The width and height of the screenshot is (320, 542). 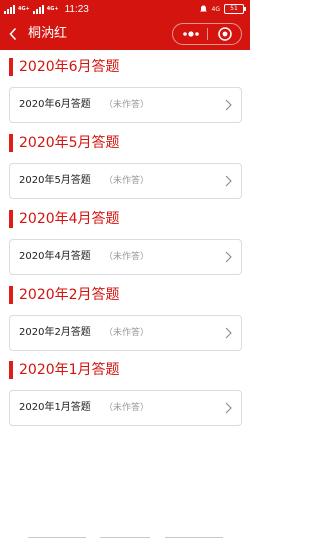 What do you see at coordinates (69, 67) in the screenshot?
I see `section-title: 2020年6月答题` at bounding box center [69, 67].